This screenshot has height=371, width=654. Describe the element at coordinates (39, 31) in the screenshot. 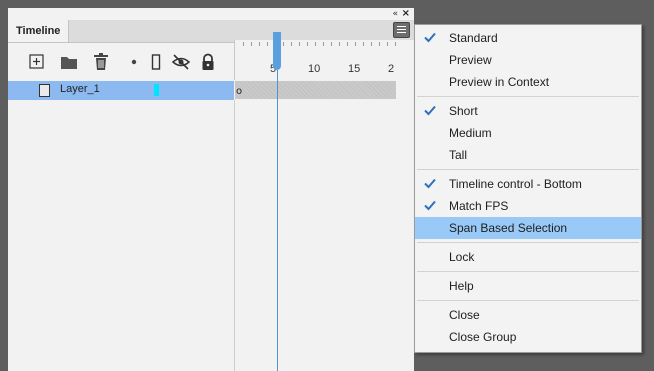

I see `tab-timeline: Timeline` at that location.